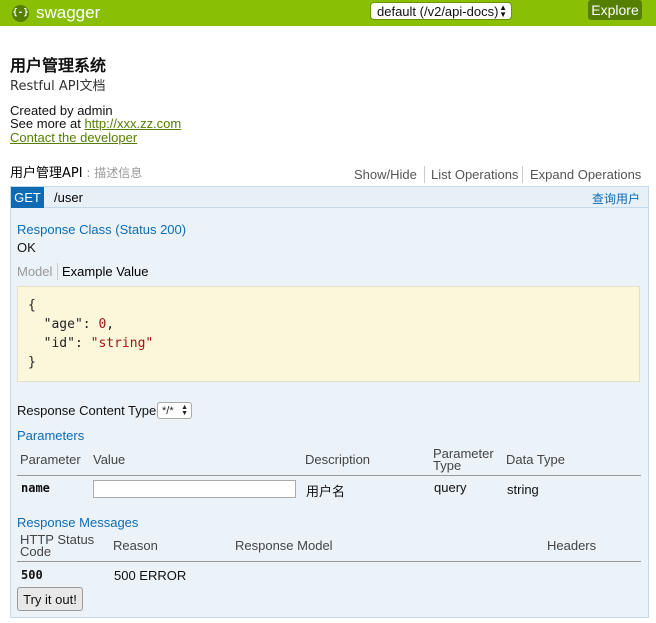 This screenshot has height=623, width=656. I want to click on see-more-link: http://xxx.zz.com, so click(132, 123).